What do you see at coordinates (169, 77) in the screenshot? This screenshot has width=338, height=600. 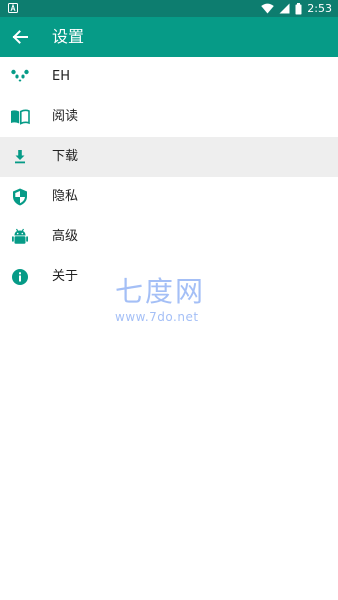 I see `settings-item-eh: EH` at bounding box center [169, 77].